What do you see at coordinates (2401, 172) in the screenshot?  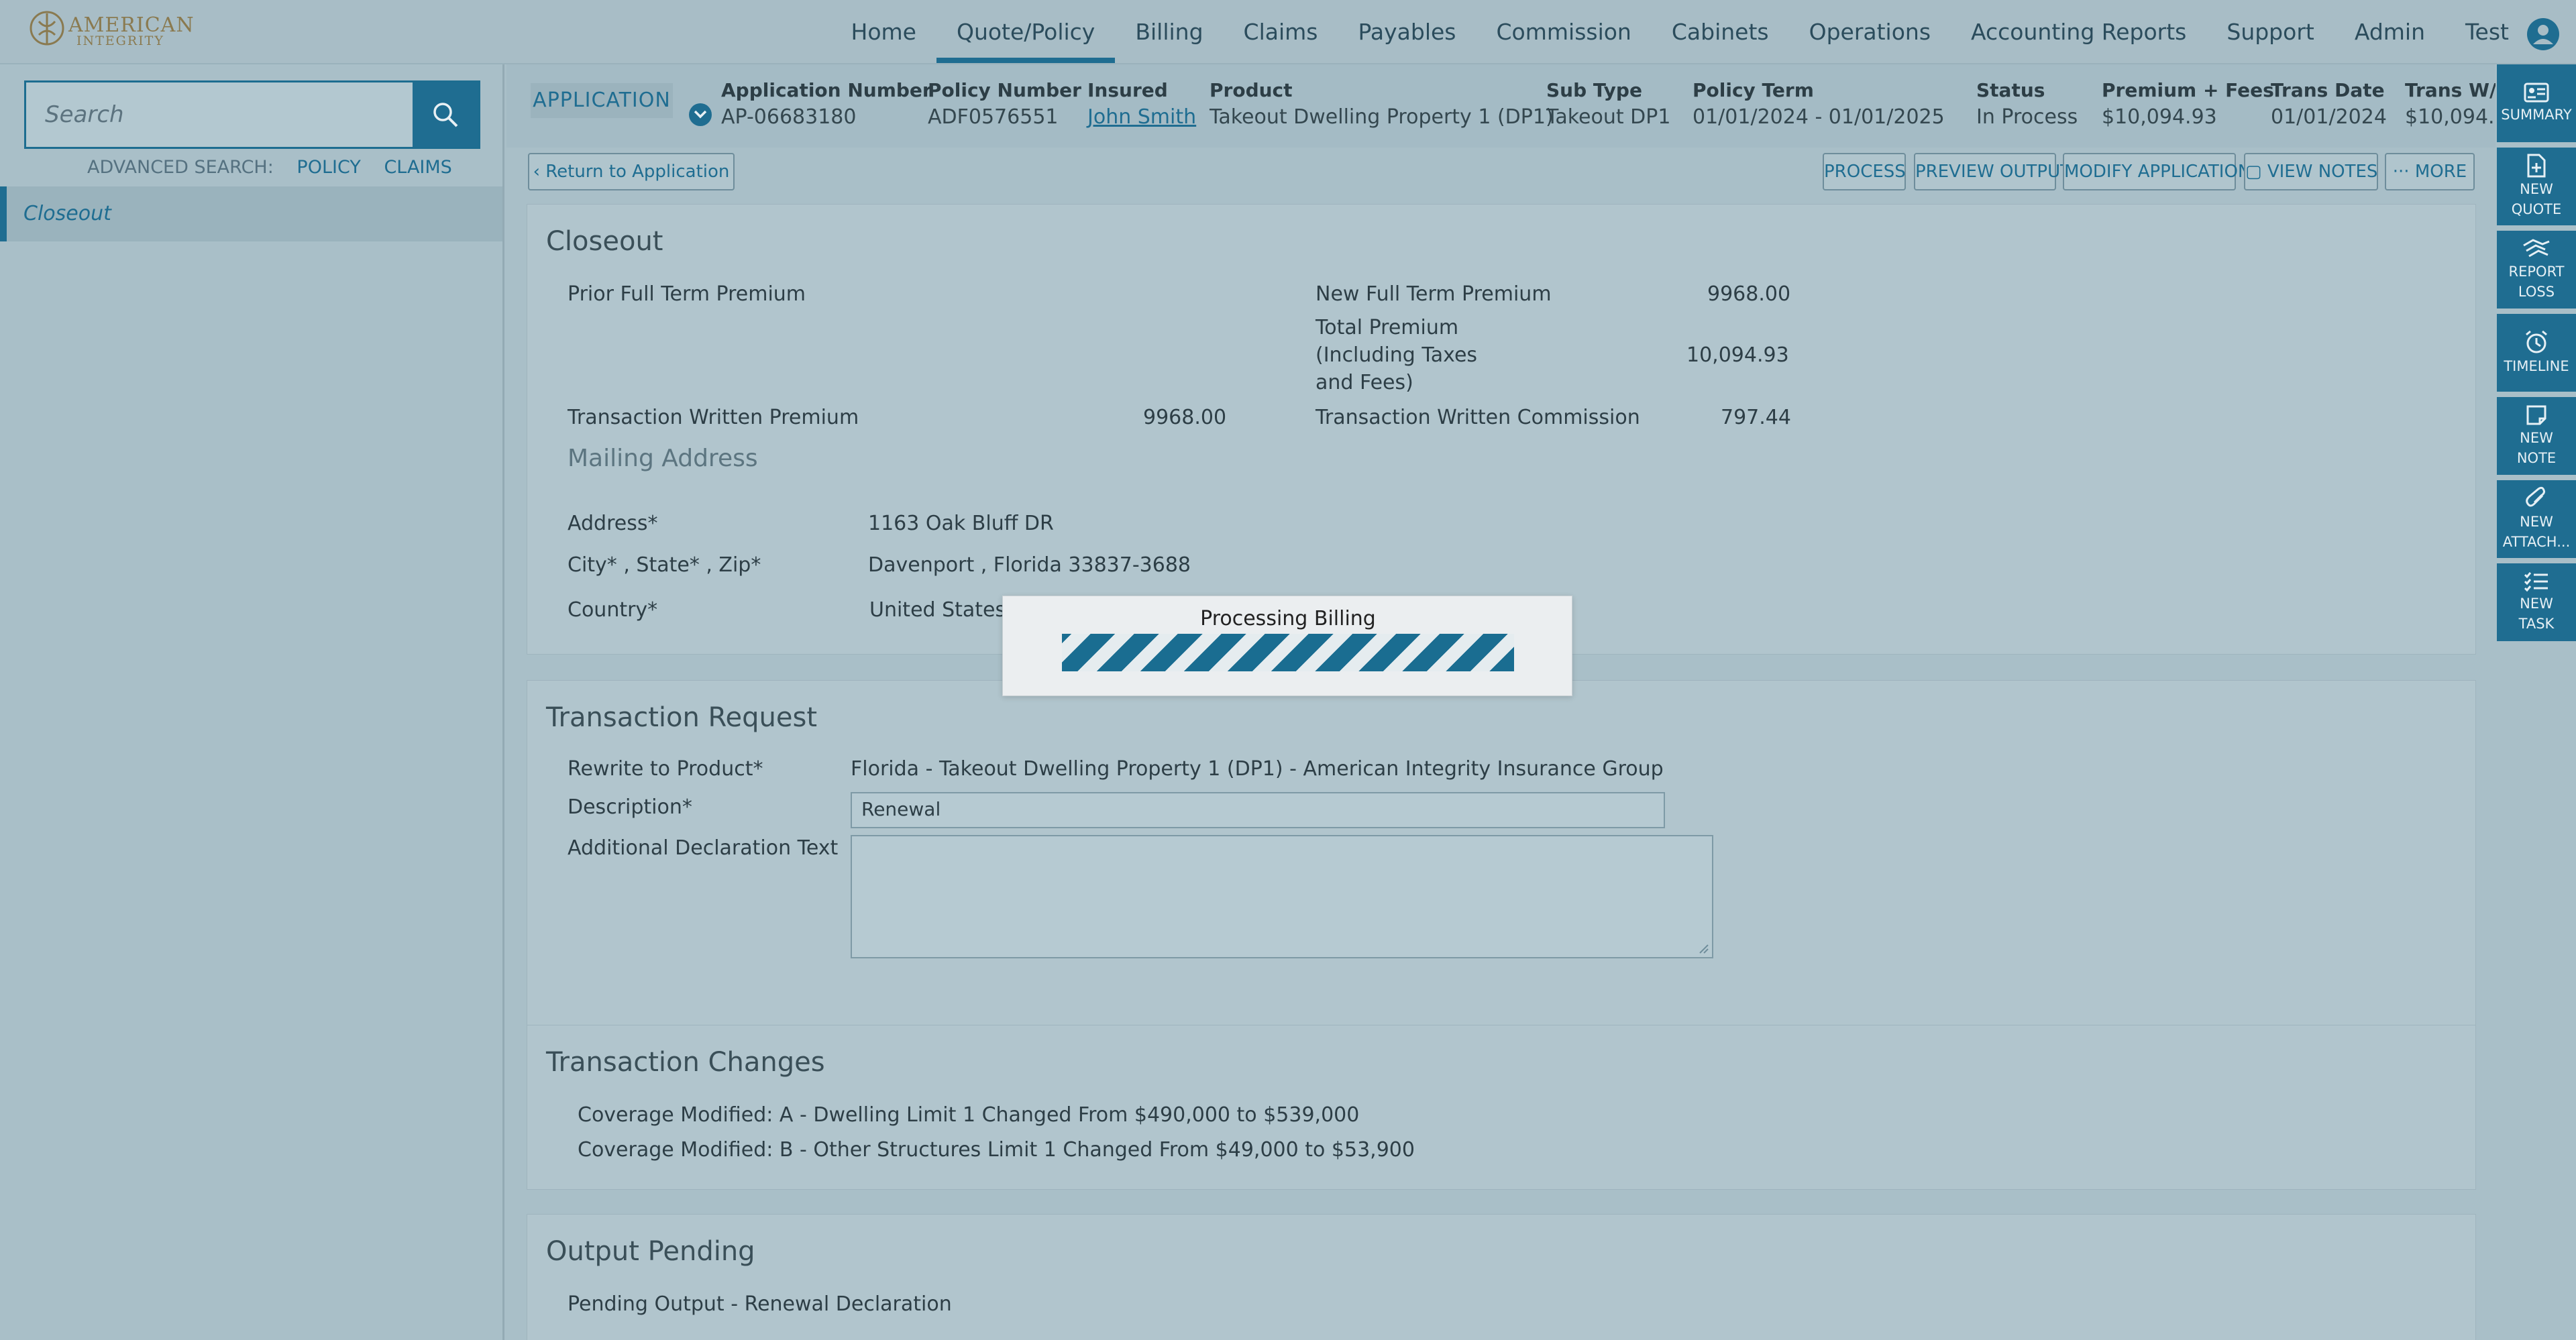 I see `more-icon: ···` at bounding box center [2401, 172].